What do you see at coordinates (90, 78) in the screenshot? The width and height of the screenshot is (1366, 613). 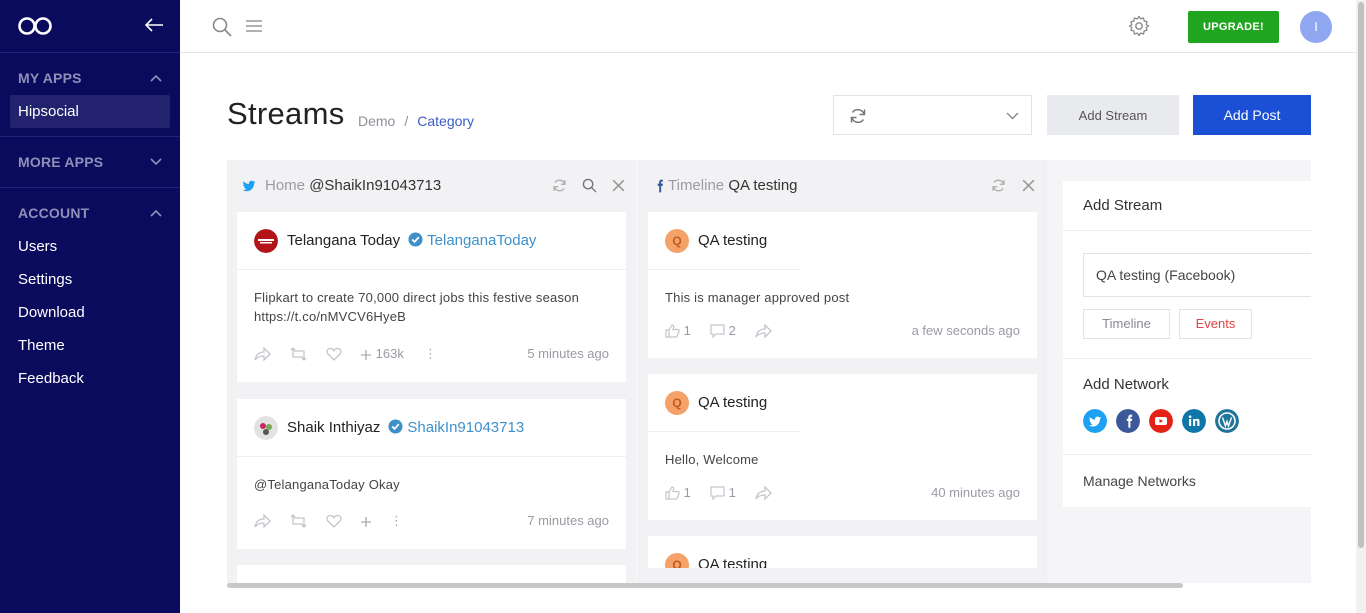 I see `my-apps-toggle: MY APPS` at bounding box center [90, 78].